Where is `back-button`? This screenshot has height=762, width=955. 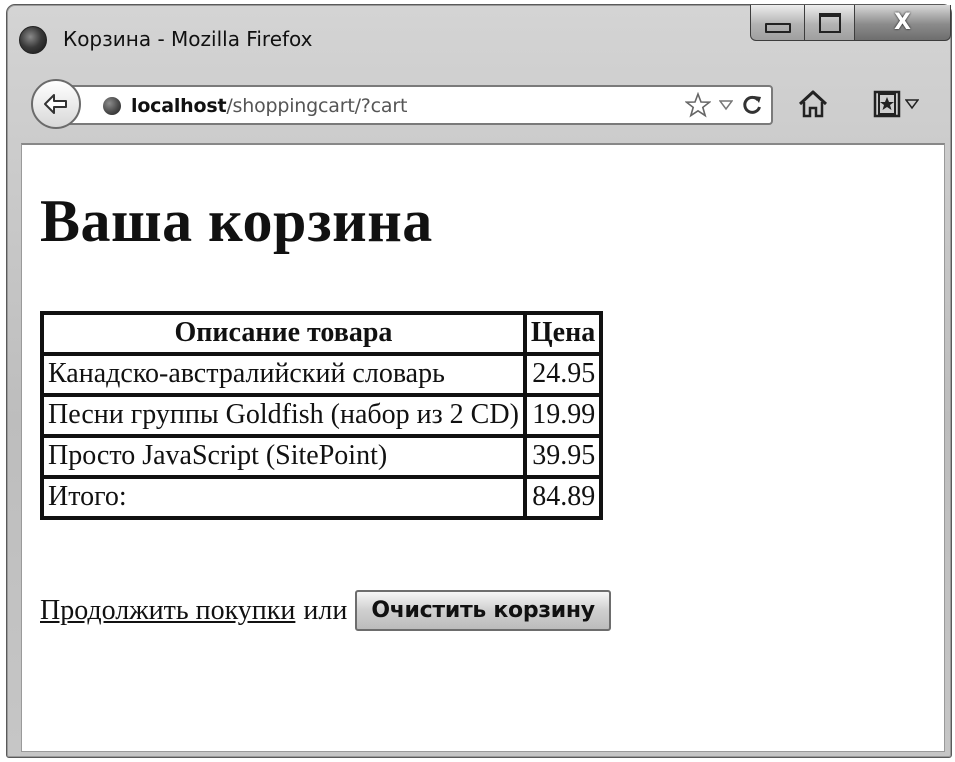 back-button is located at coordinates (56, 104).